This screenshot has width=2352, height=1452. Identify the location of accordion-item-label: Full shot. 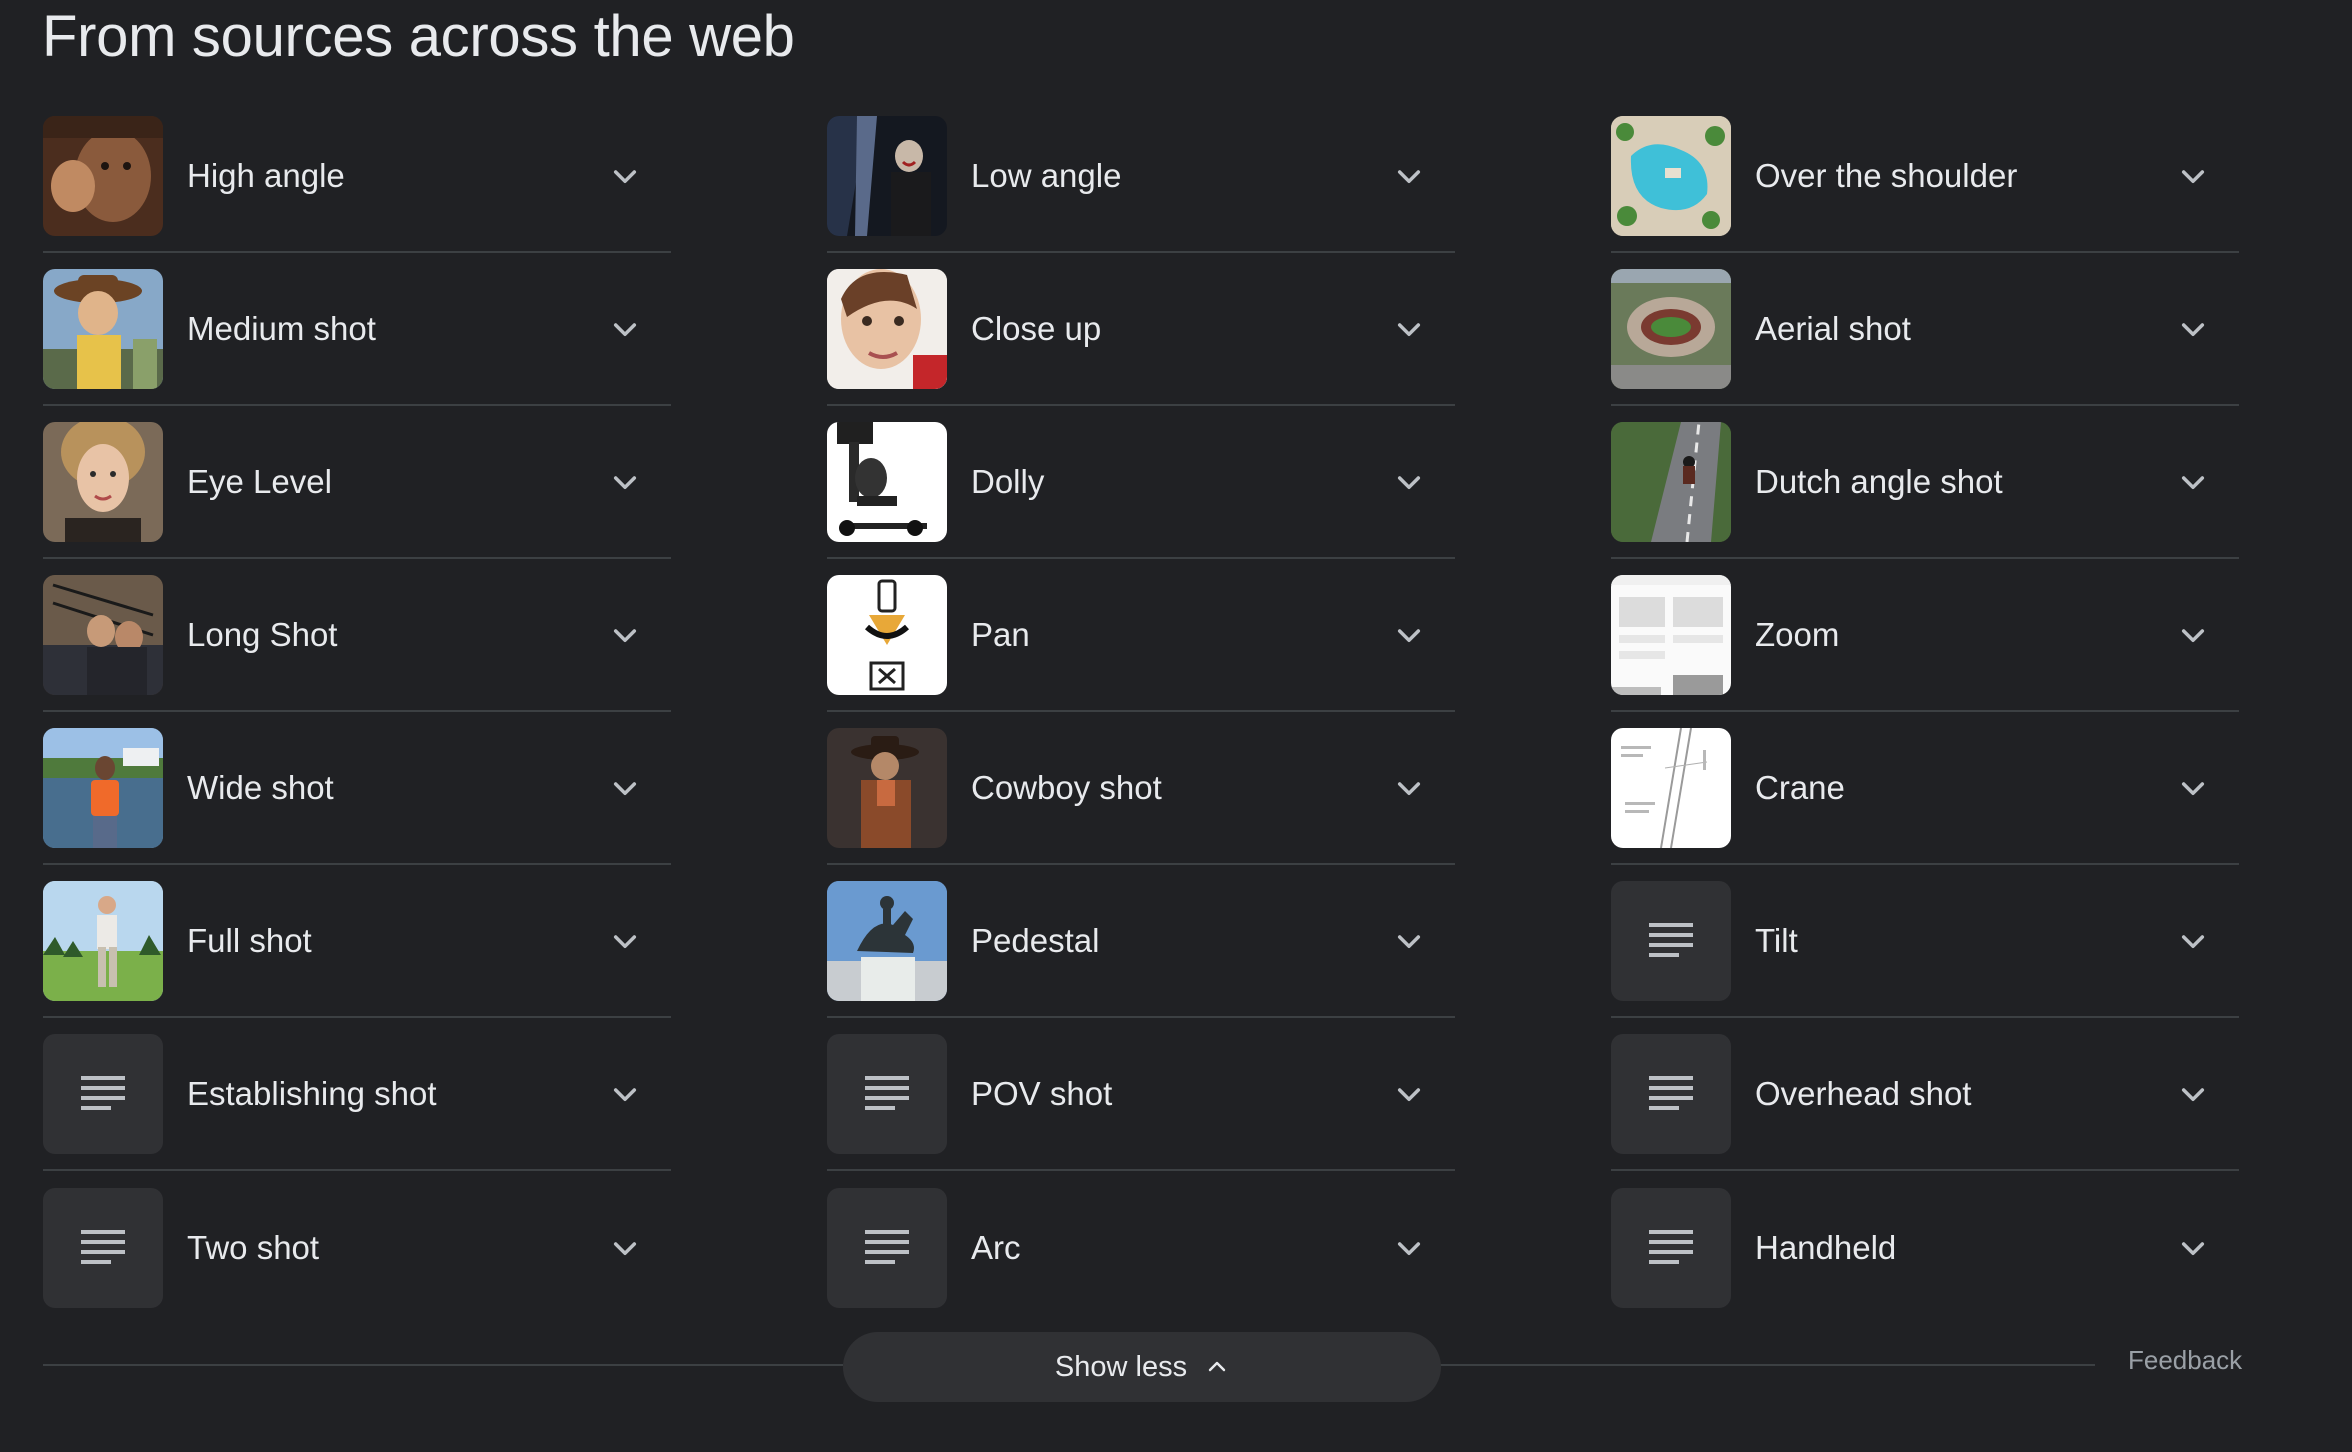
(249, 940).